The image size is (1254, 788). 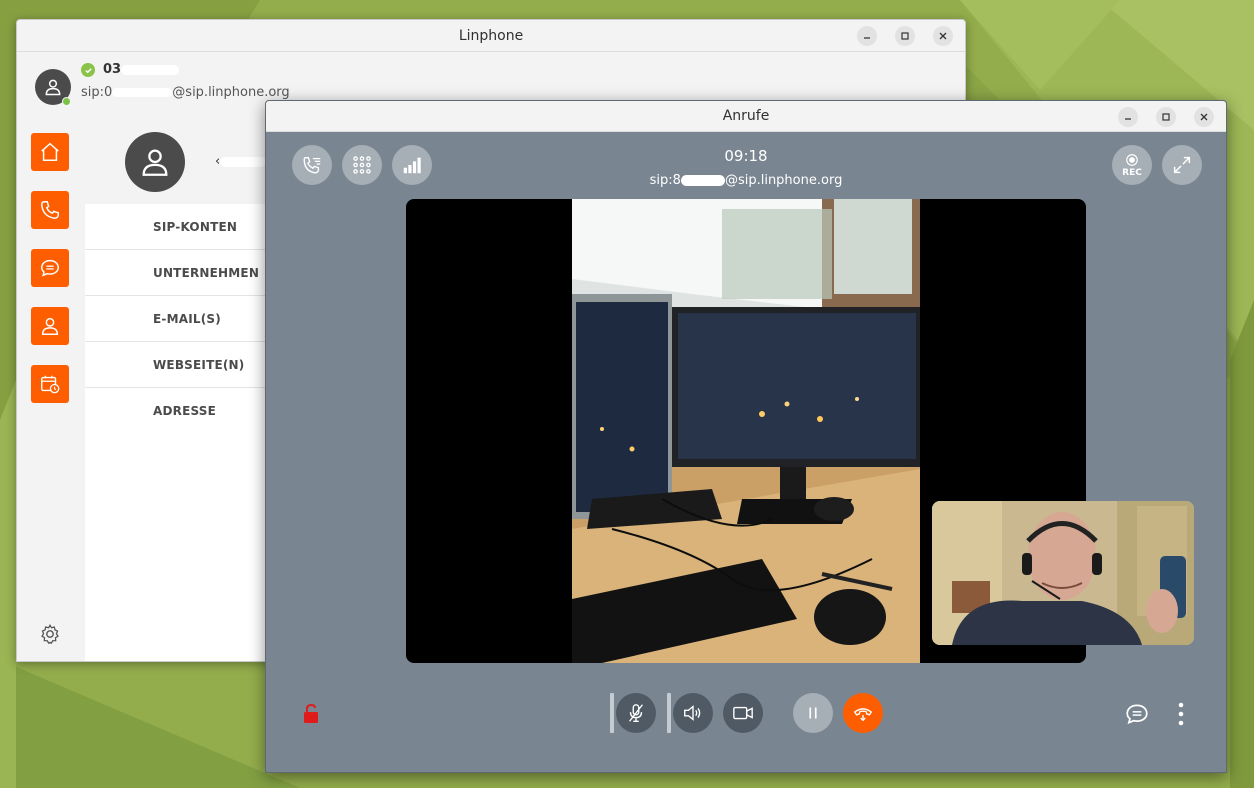 I want to click on field-sip-accounts: SIP-KONTEN, so click(x=185, y=227).